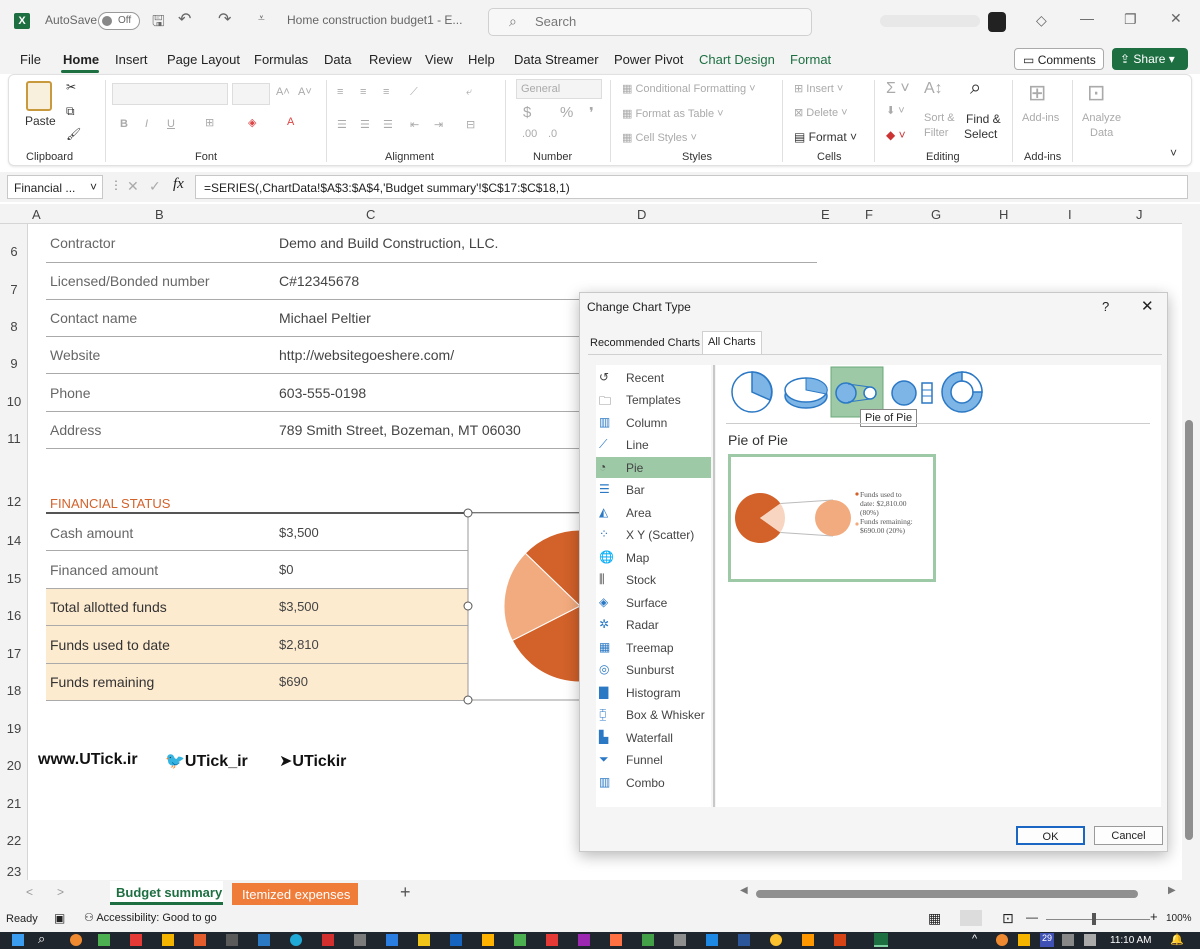  What do you see at coordinates (170, 94) in the screenshot?
I see `font-name-dropdown` at bounding box center [170, 94].